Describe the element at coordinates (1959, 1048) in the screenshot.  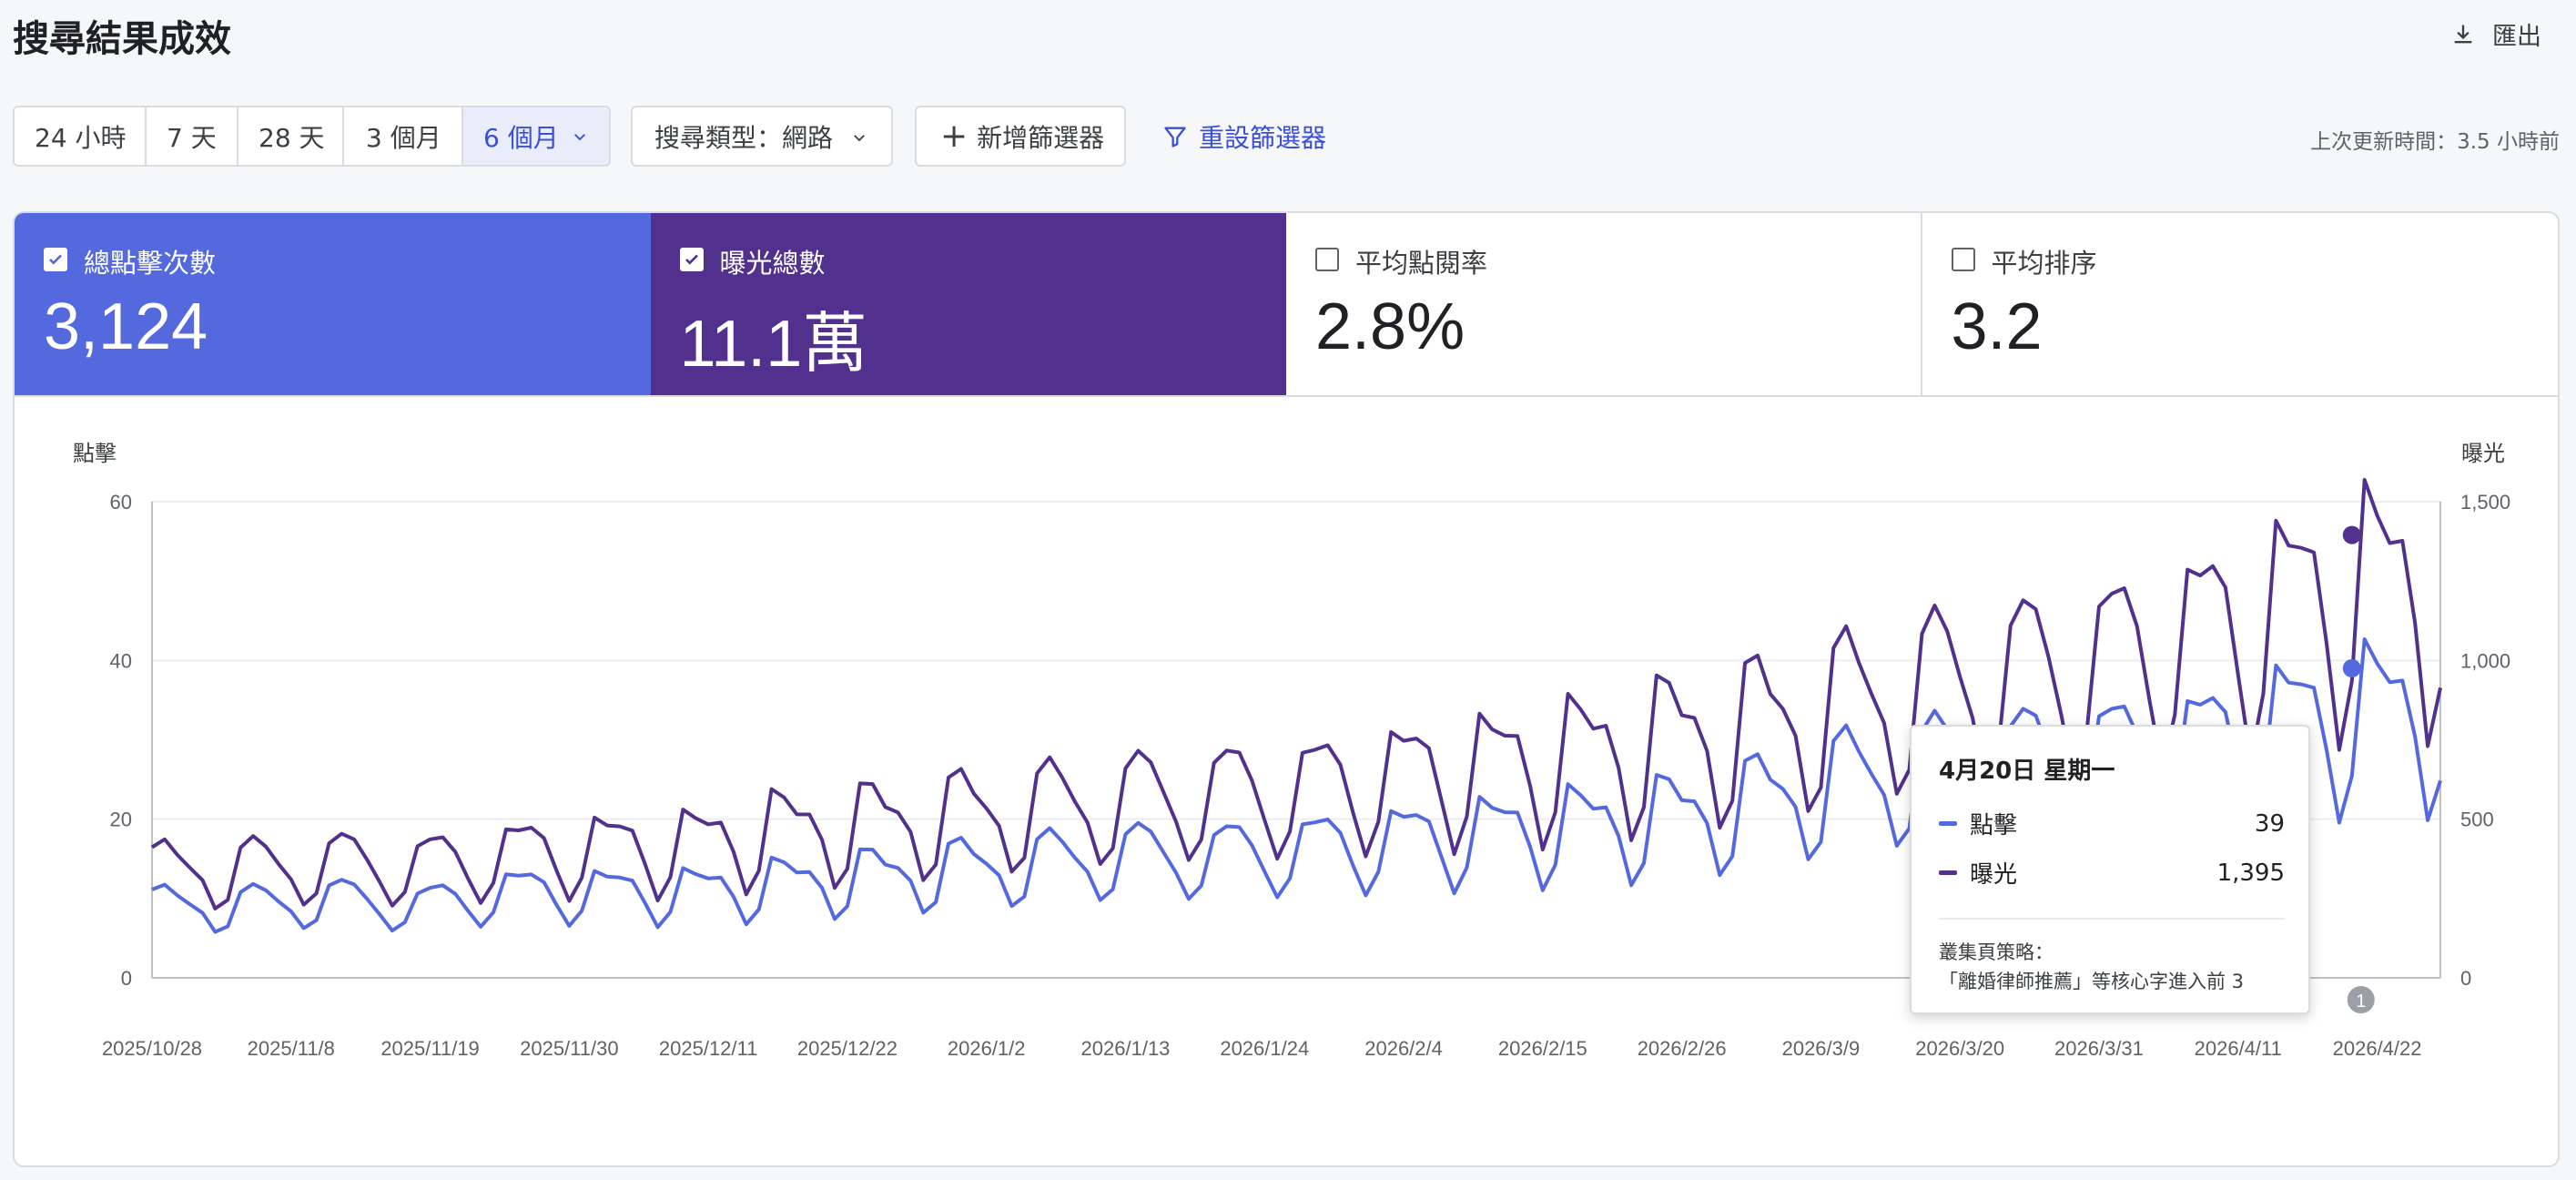
I see `x-tick-label: 2026/3/20` at that location.